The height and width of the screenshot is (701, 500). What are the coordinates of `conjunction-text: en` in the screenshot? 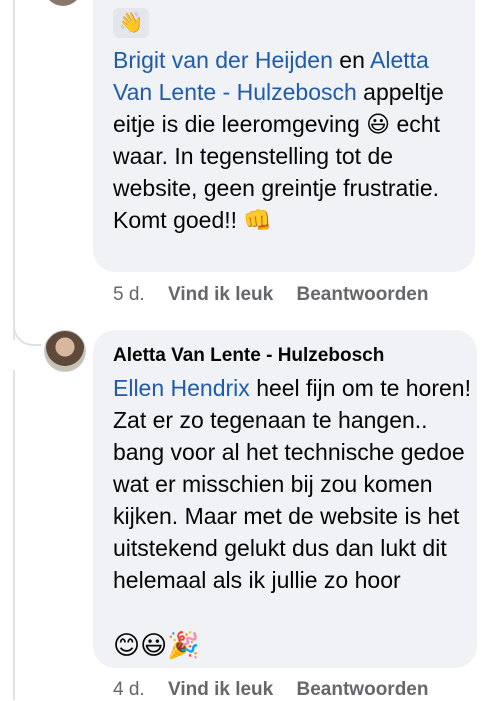 It's located at (352, 60).